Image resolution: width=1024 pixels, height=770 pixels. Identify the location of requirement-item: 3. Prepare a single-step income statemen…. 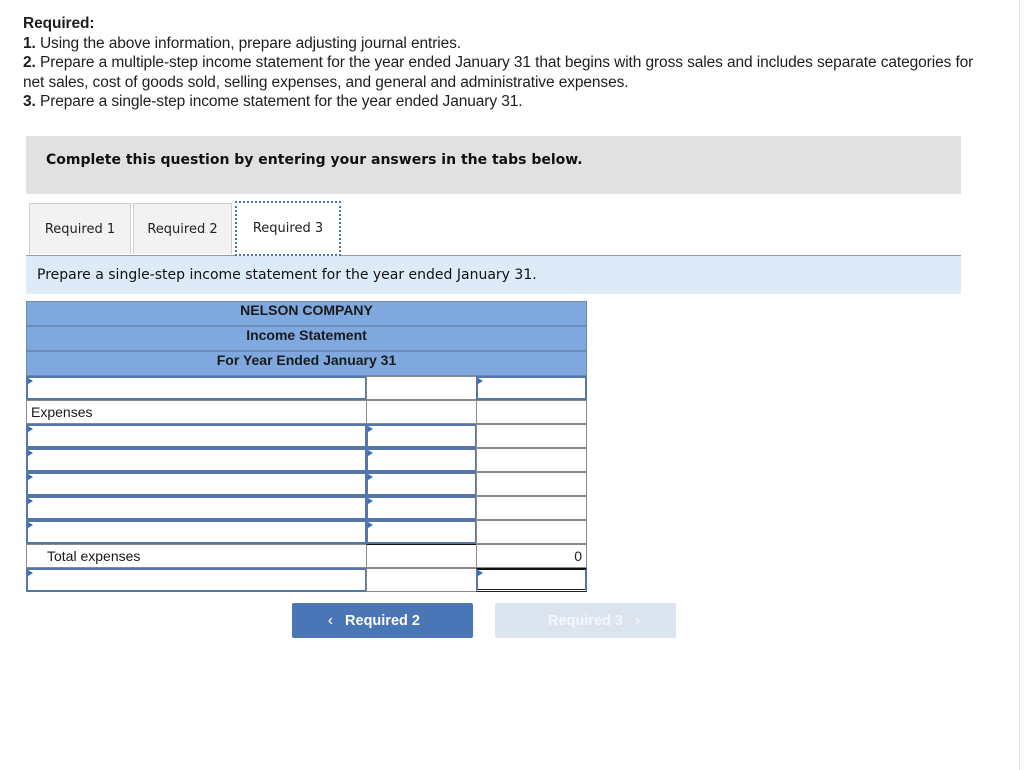
(510, 102).